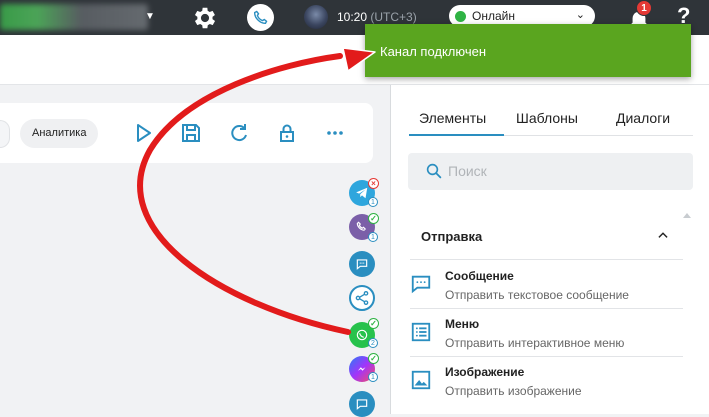 This screenshot has width=709, height=417. I want to click on item-title: Изображение, so click(484, 372).